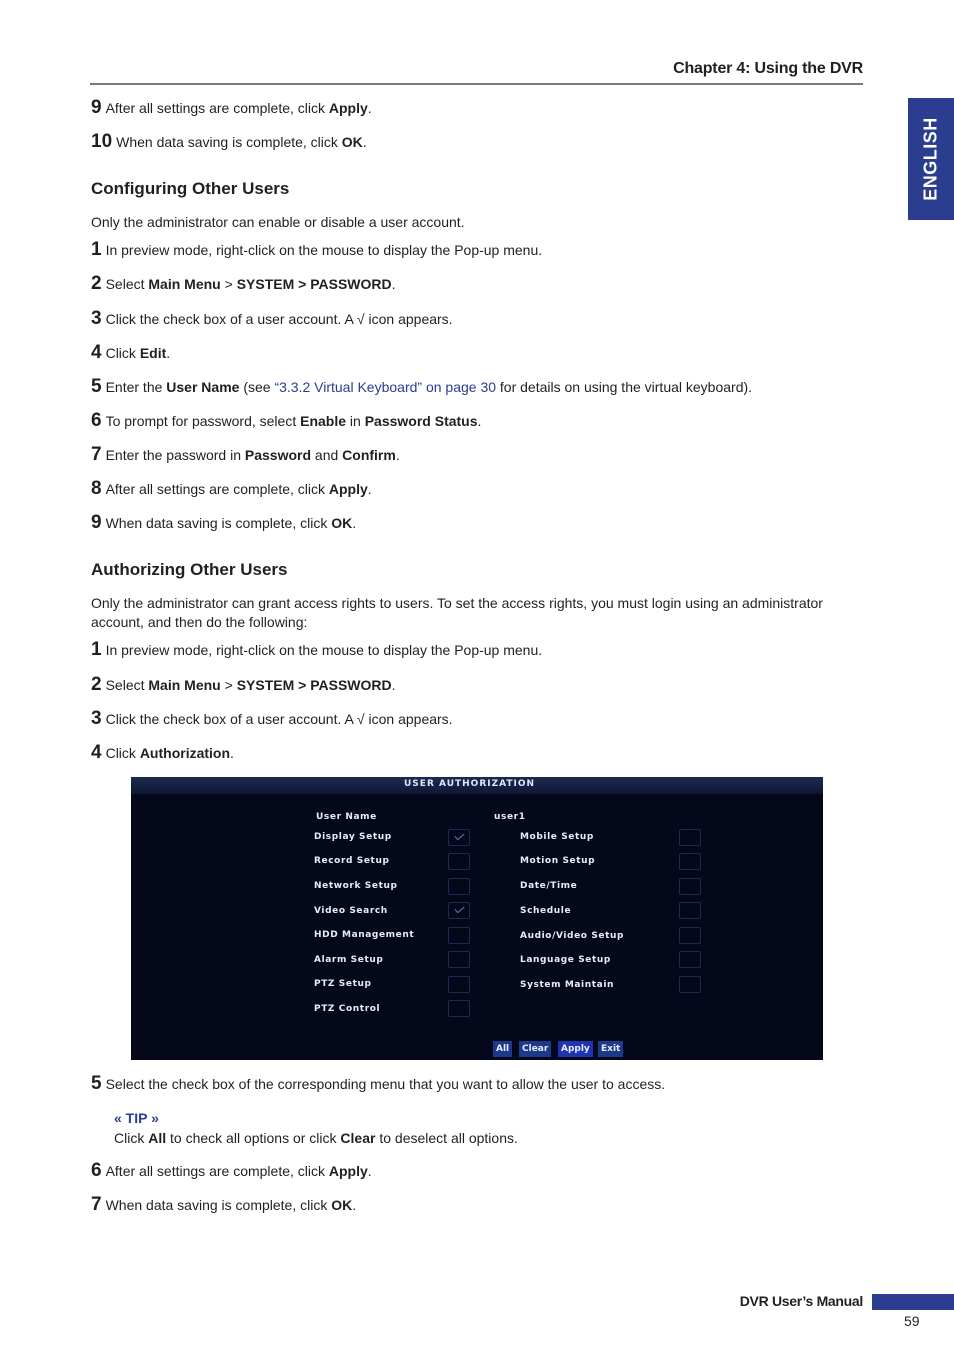 This screenshot has height=1350, width=954. What do you see at coordinates (549, 886) in the screenshot?
I see `option-label: Date/Time` at bounding box center [549, 886].